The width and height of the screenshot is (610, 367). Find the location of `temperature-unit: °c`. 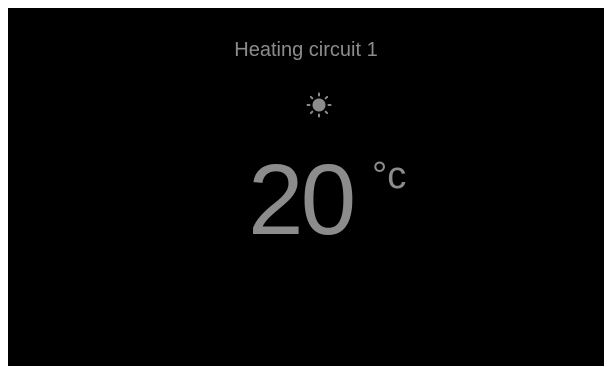

temperature-unit: °c is located at coordinates (389, 176).